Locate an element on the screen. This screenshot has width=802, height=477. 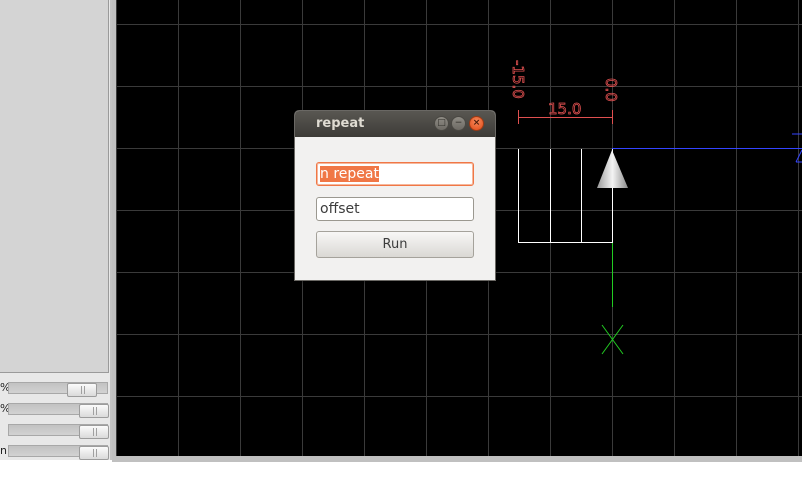
maximize-button: □ is located at coordinates (441, 123).